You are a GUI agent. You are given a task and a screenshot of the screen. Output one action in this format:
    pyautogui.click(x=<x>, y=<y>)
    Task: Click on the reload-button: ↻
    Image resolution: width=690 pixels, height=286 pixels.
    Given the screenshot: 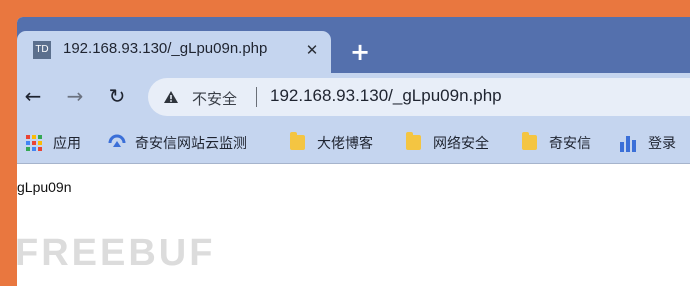 What is the action you would take?
    pyautogui.click(x=117, y=96)
    